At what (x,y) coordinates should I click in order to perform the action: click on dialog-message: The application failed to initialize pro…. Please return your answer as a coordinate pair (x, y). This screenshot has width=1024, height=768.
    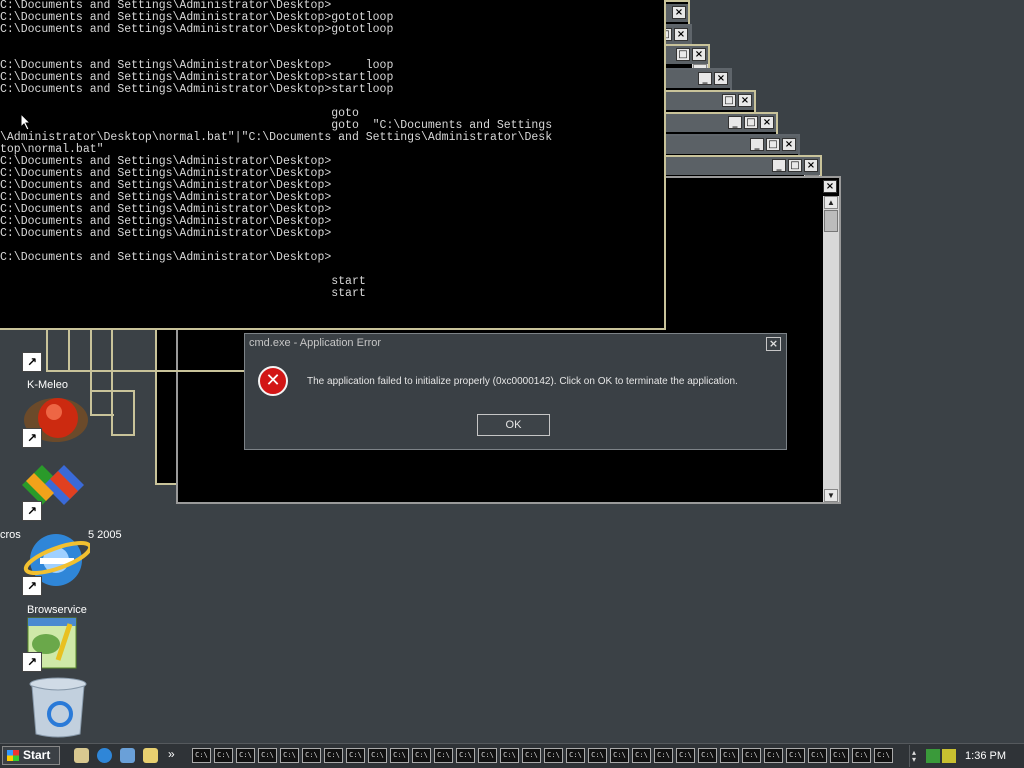
    Looking at the image, I should click on (522, 381).